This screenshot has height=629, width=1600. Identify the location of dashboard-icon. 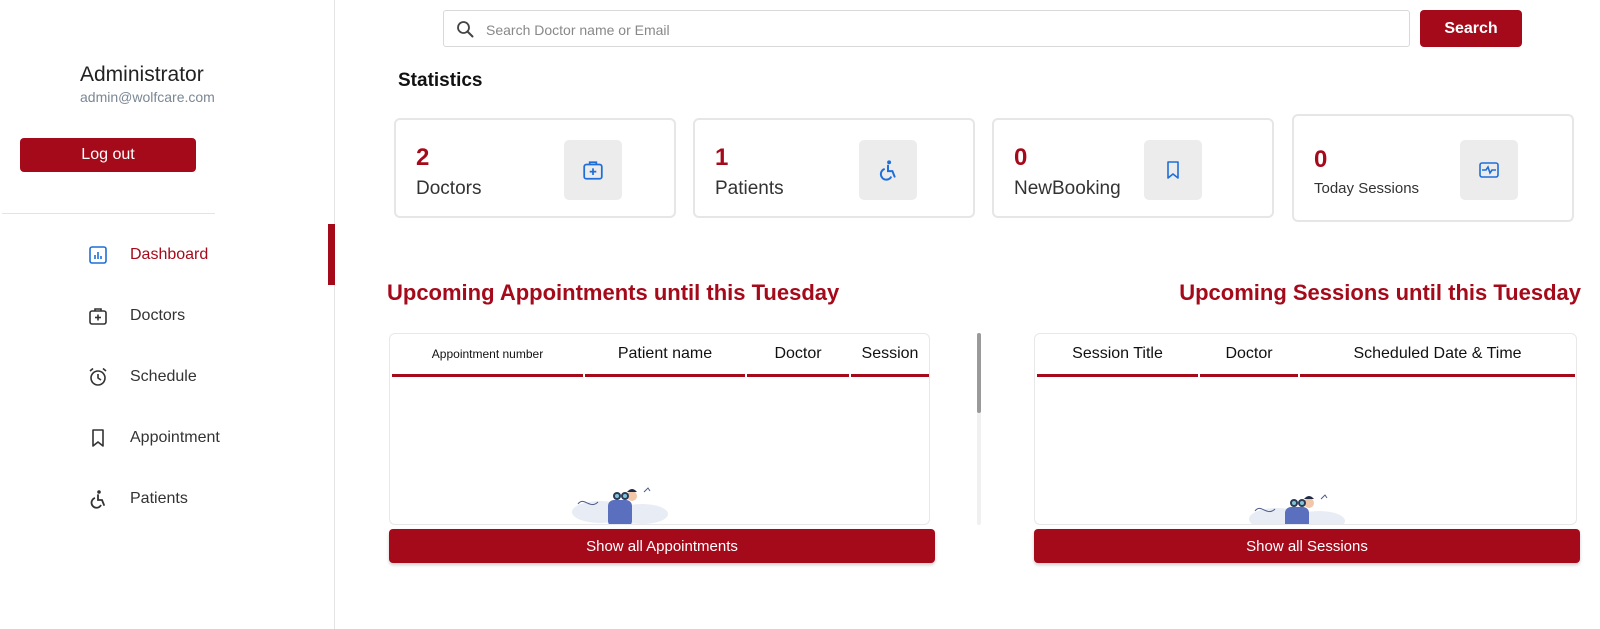
(98, 255).